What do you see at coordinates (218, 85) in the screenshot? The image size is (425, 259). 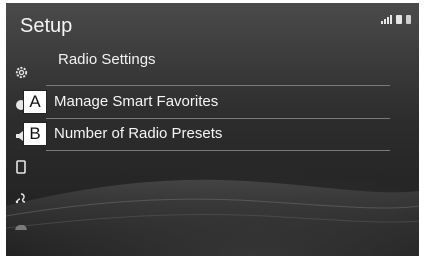 I see `section-divider` at bounding box center [218, 85].